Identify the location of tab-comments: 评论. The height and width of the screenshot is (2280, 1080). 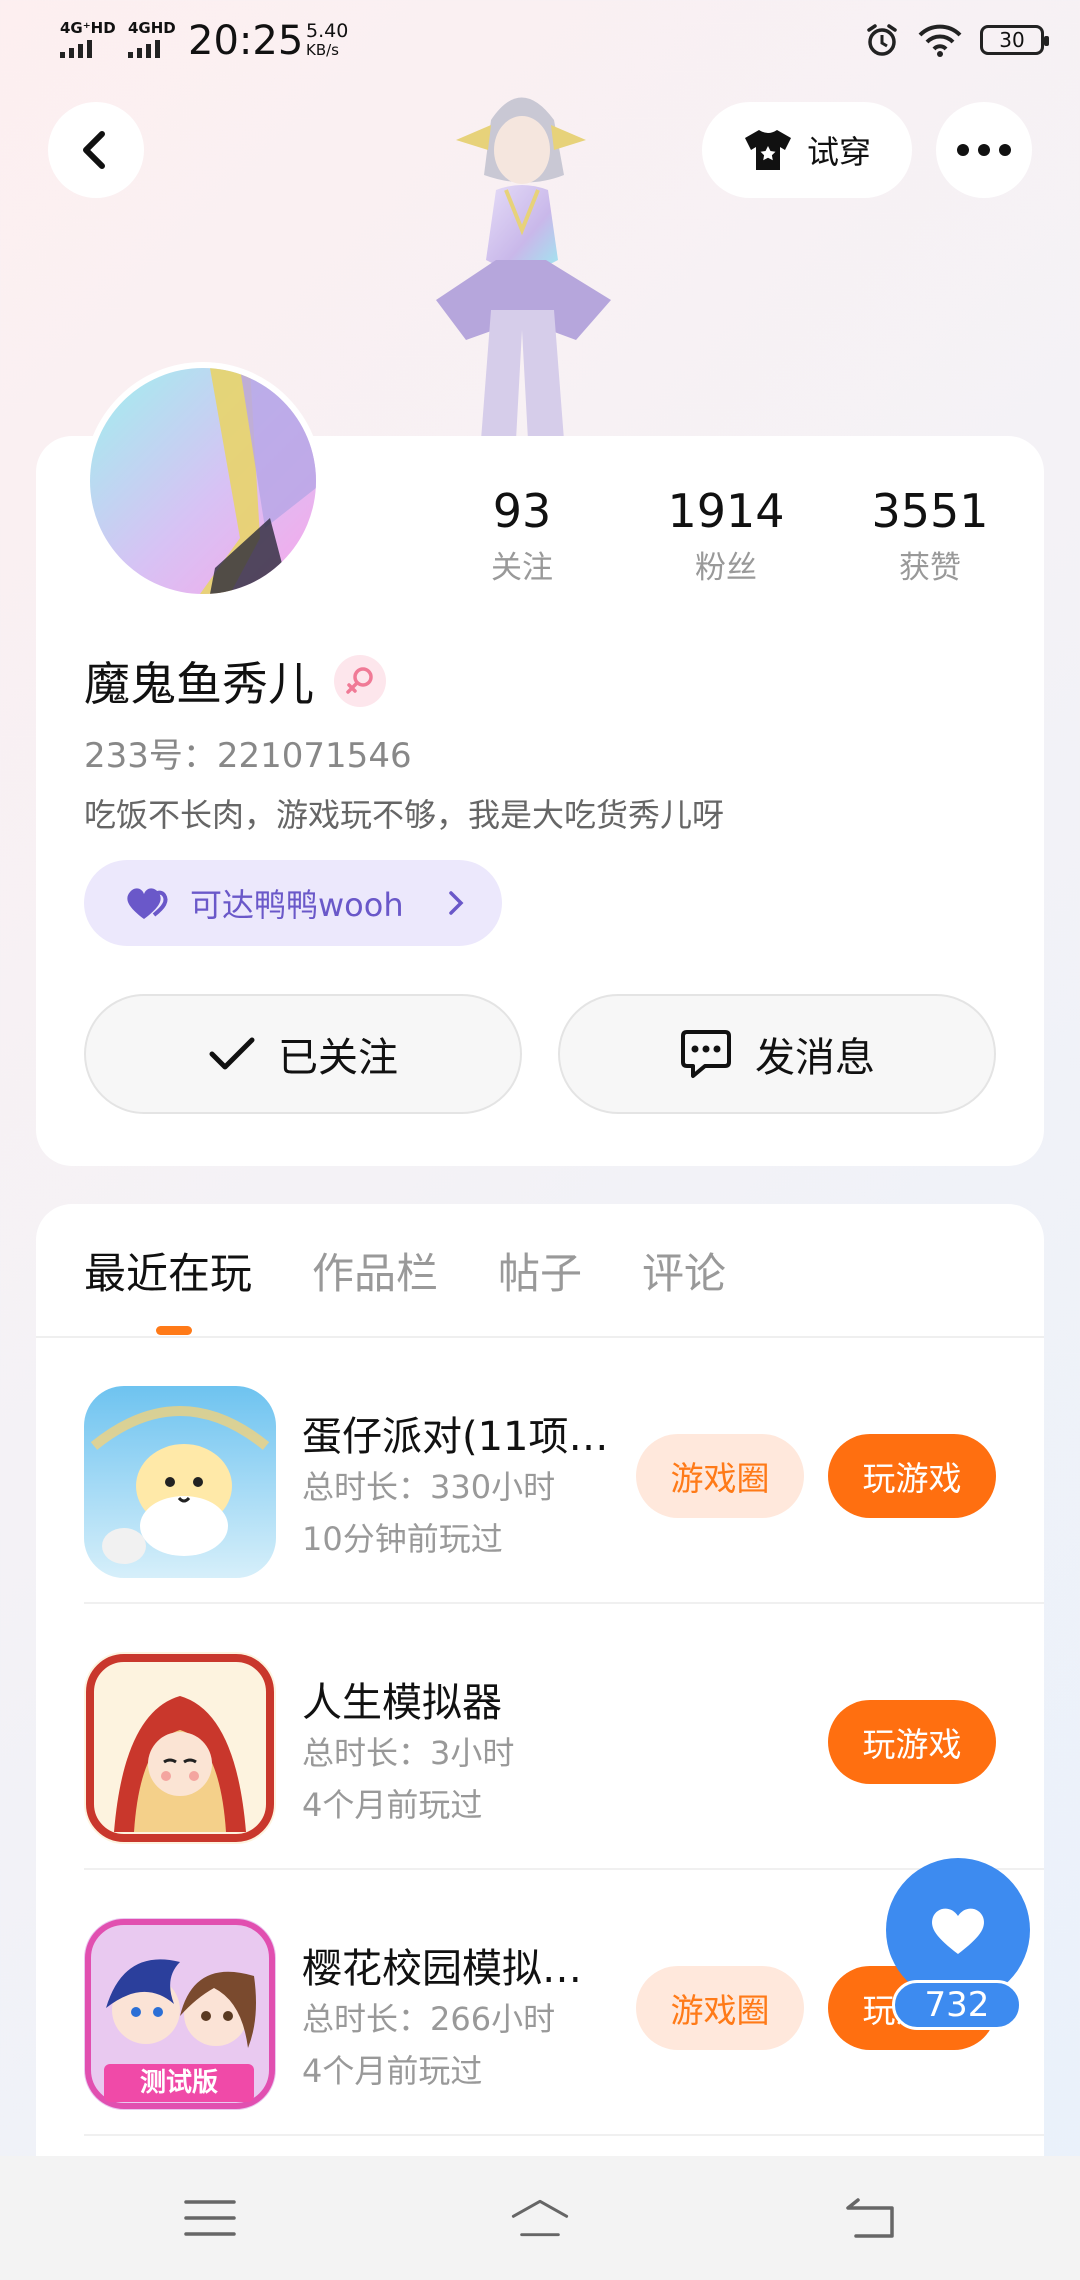
(684, 1270).